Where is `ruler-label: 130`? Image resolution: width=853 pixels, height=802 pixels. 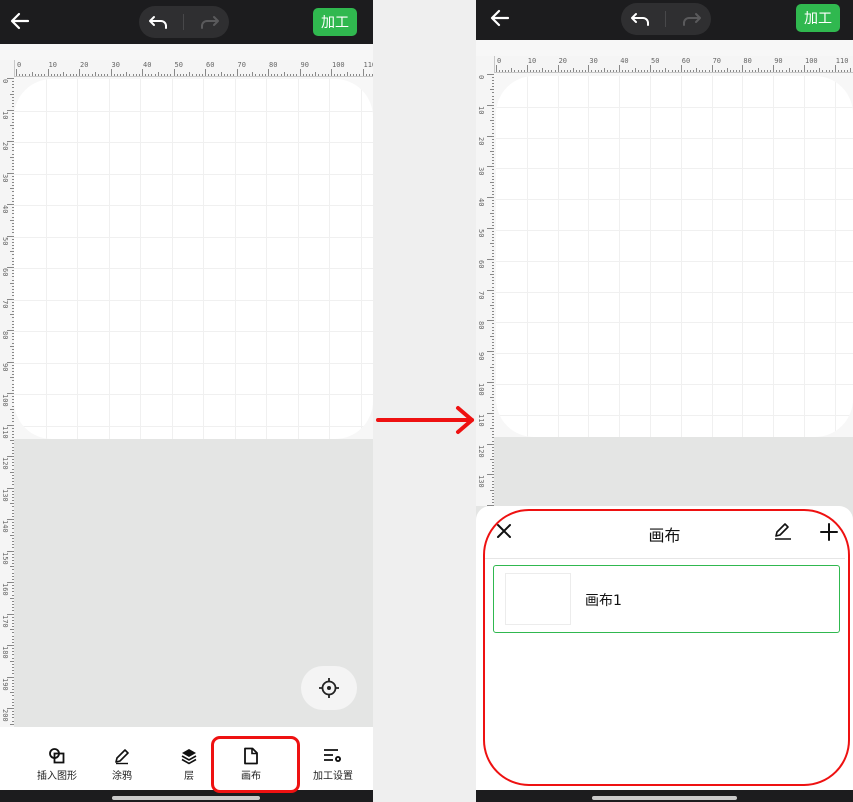
ruler-label: 130 is located at coordinates (481, 482).